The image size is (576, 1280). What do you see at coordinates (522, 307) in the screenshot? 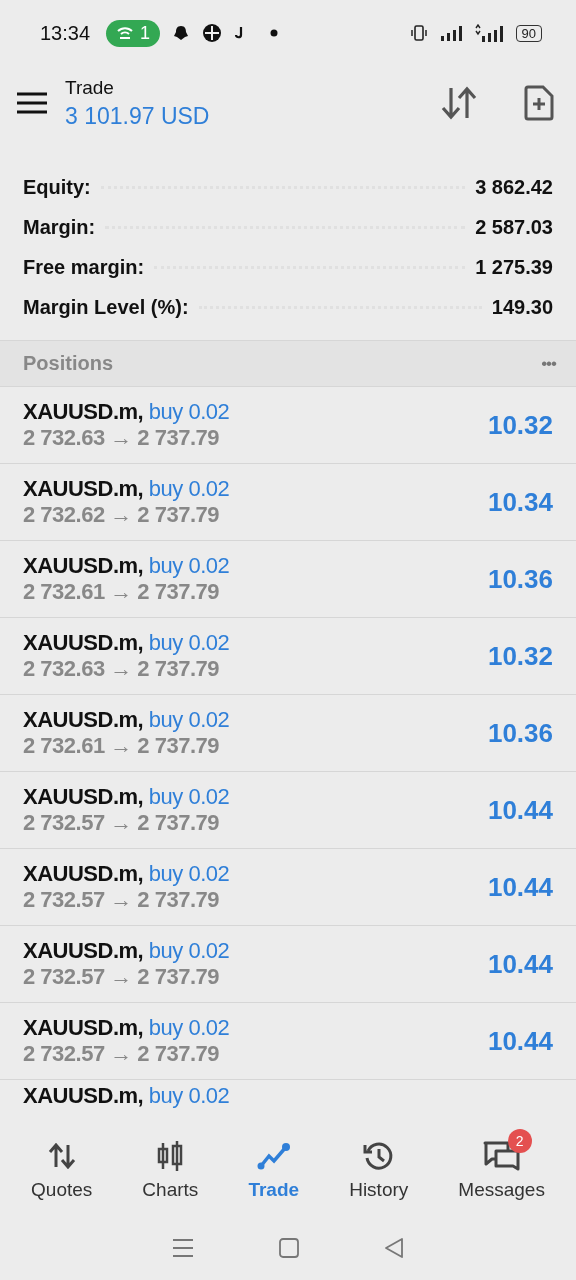
I see `summary-value: 149.30` at bounding box center [522, 307].